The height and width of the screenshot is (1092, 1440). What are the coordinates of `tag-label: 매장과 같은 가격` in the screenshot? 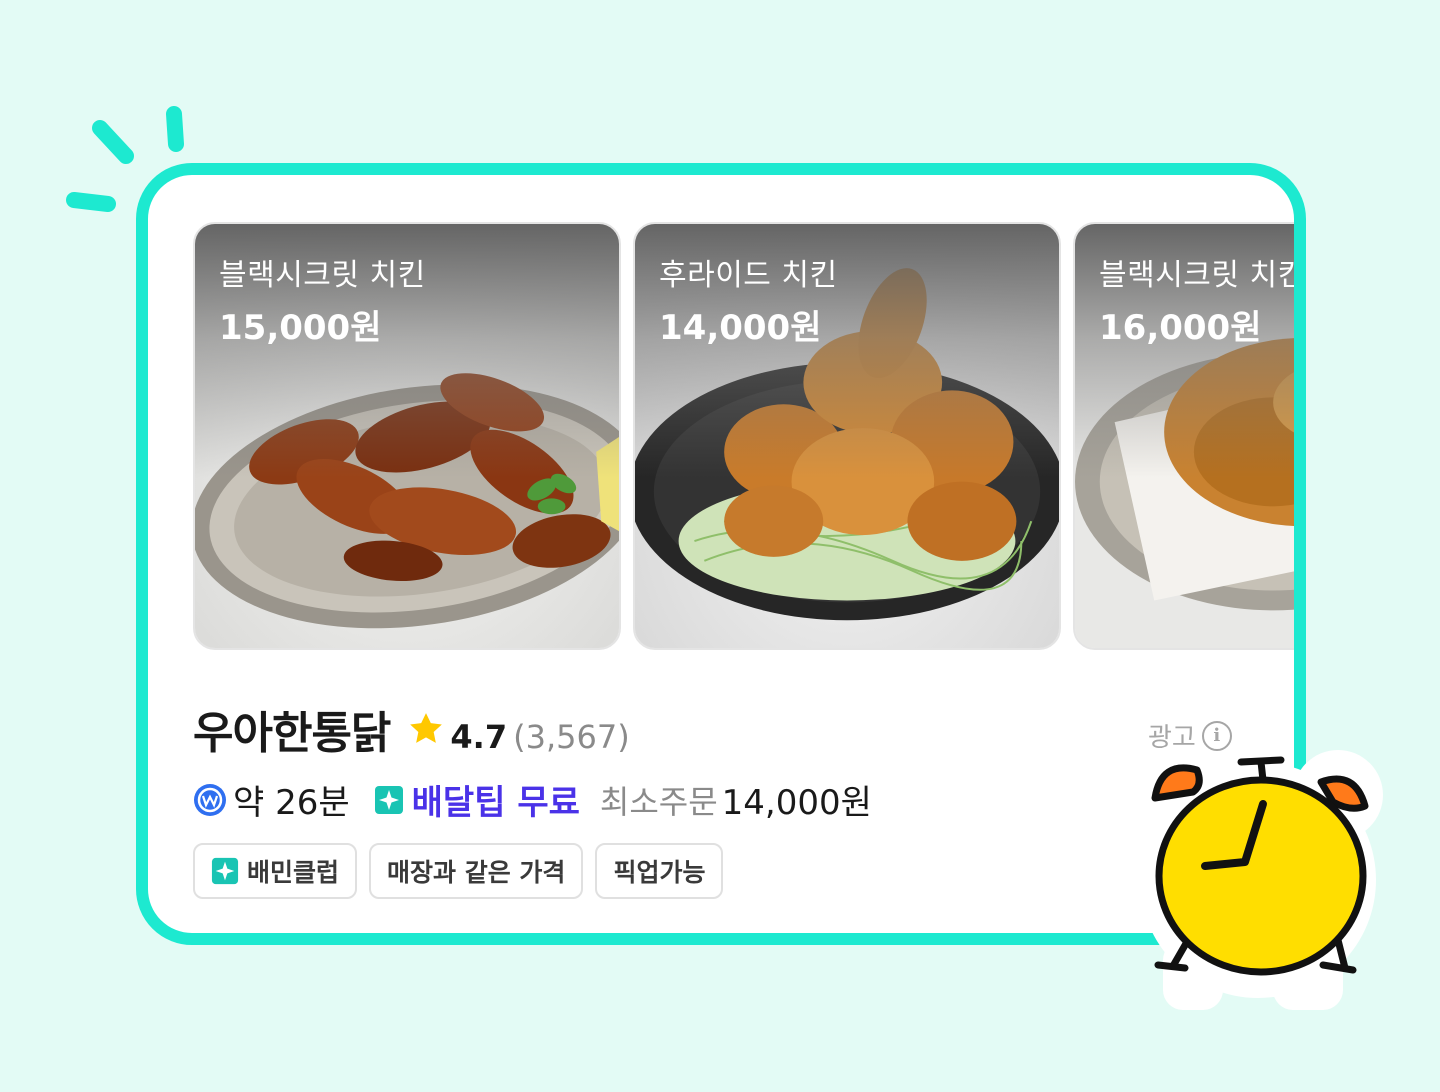 It's located at (476, 872).